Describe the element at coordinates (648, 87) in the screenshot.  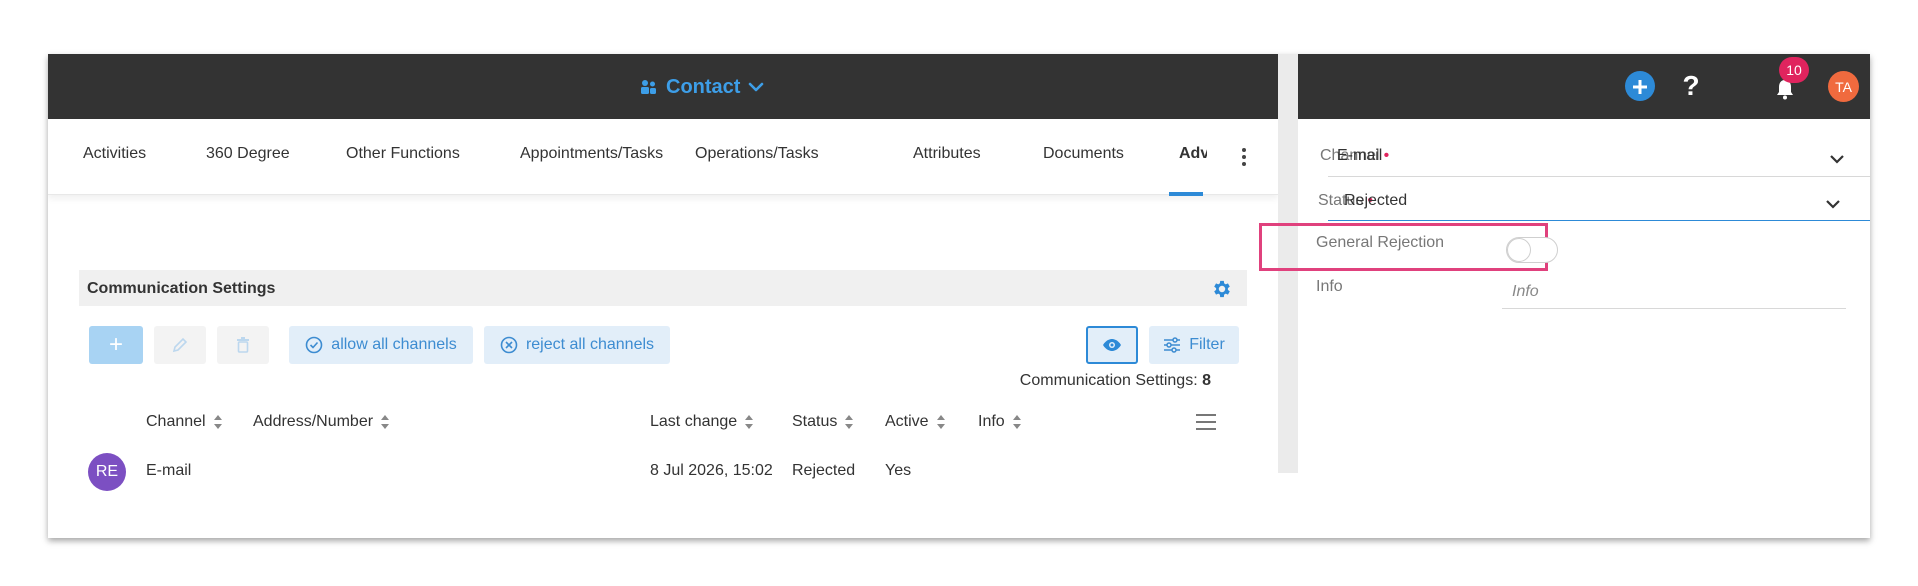
I see `contacts-icon` at that location.